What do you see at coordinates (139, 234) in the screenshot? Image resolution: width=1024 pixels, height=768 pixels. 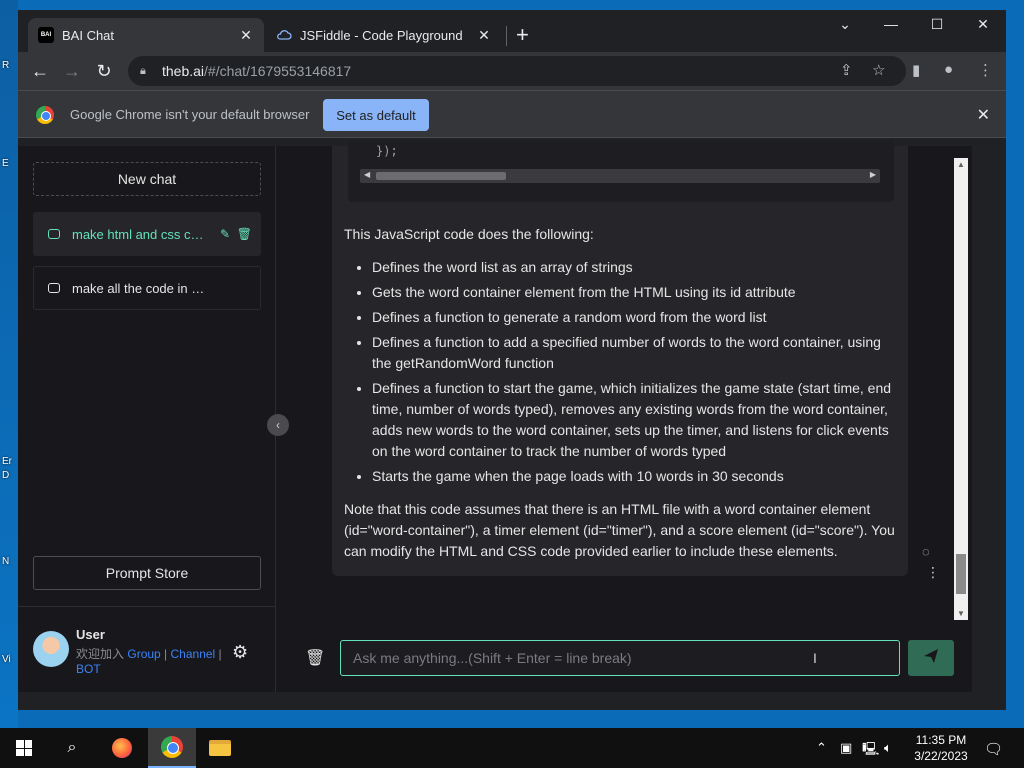 I see `chat-item-label: make html and css code for a typing game` at bounding box center [139, 234].